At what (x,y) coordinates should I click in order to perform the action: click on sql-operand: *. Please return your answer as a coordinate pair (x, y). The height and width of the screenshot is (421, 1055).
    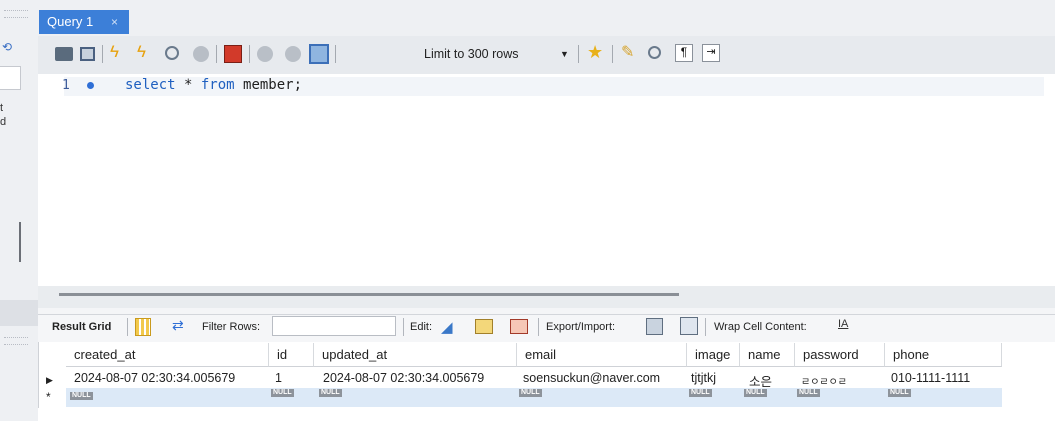
    Looking at the image, I should click on (188, 85).